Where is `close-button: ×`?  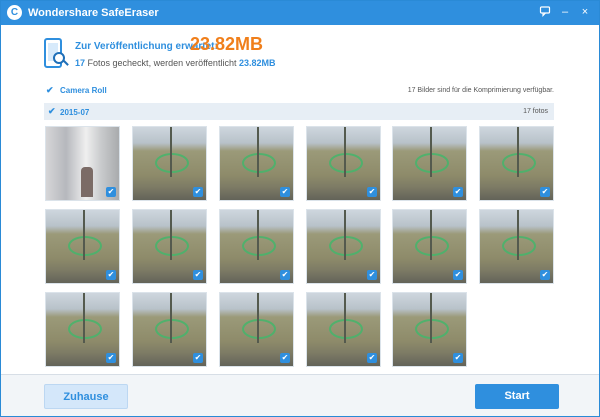 close-button: × is located at coordinates (585, 12).